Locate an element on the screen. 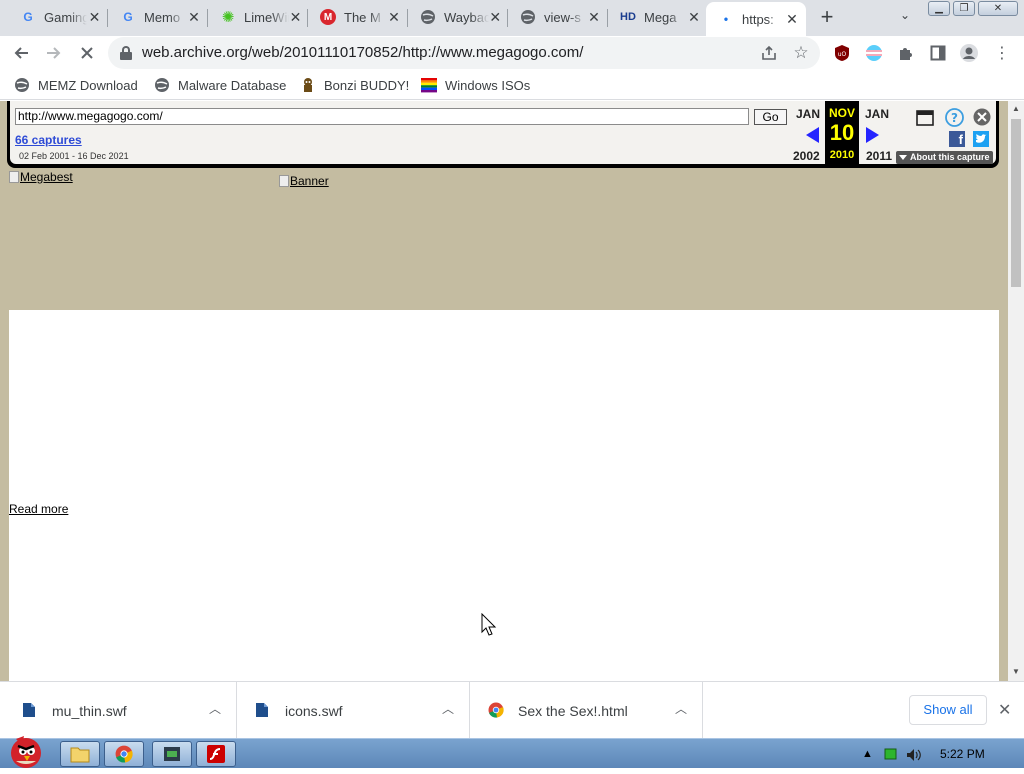  bookmark-bonzi-buddy: Bonzi BUDDY! is located at coordinates (354, 85).